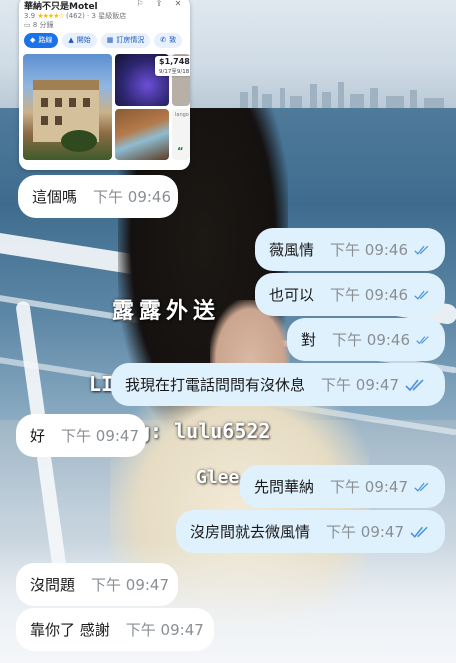 The image size is (456, 663). What do you see at coordinates (173, 40) in the screenshot?
I see `chip-label: 致` at bounding box center [173, 40].